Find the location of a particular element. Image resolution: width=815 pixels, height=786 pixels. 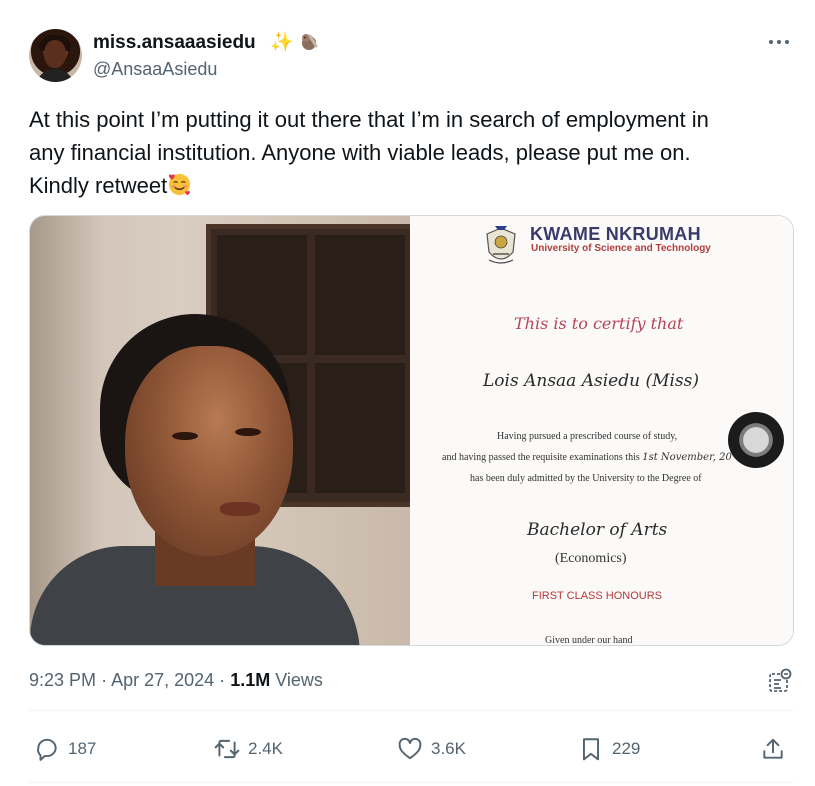

share-button is located at coordinates (773, 749).